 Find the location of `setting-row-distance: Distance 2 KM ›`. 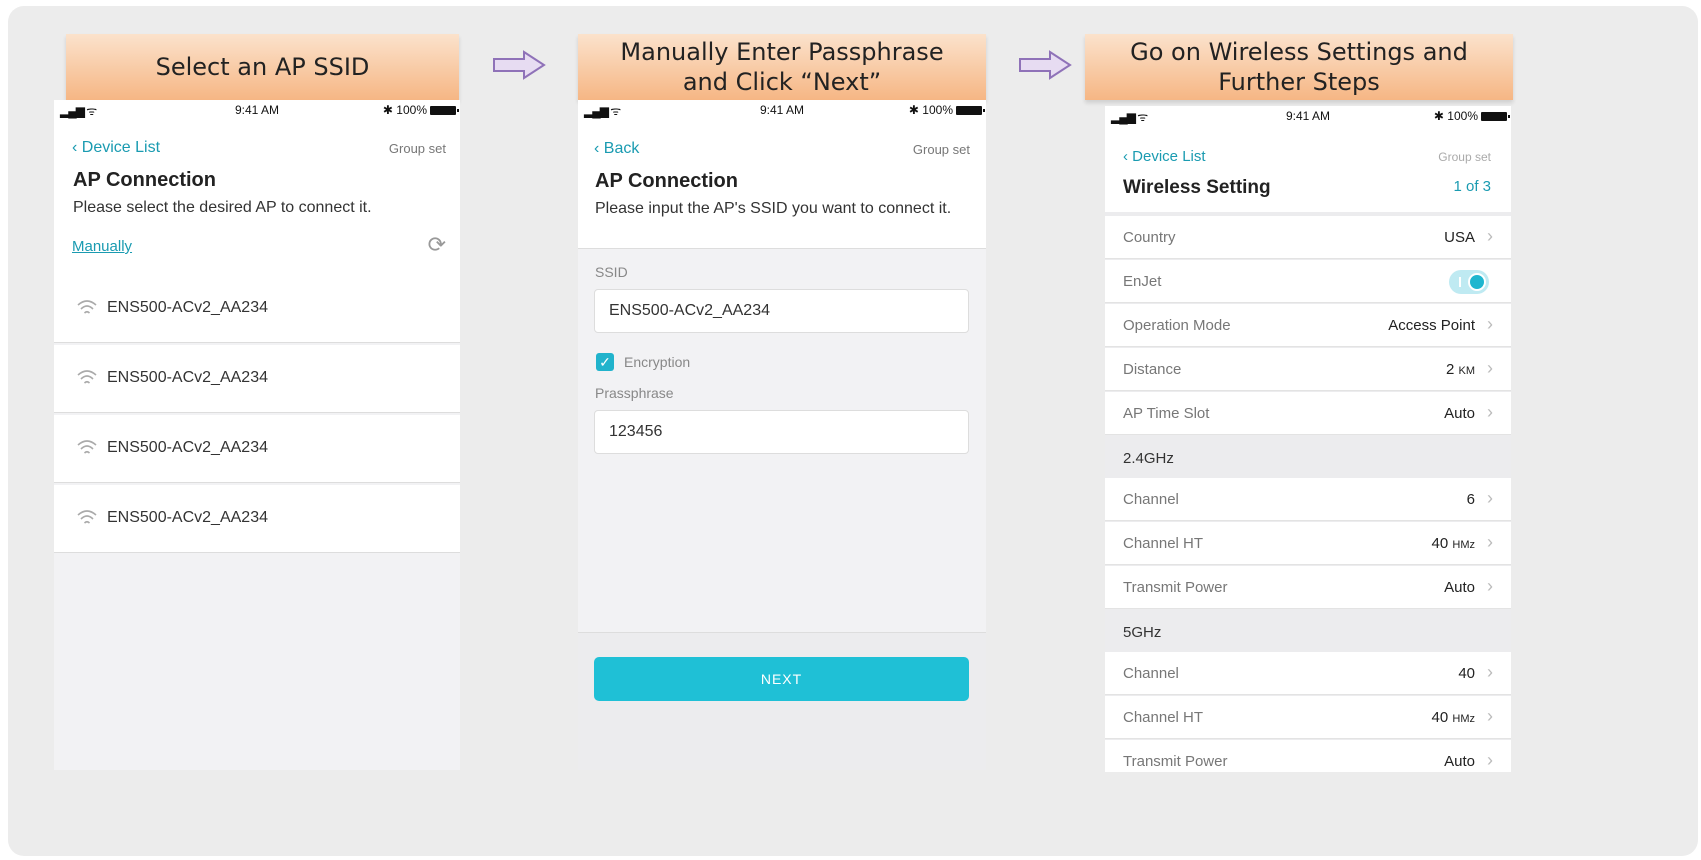

setting-row-distance: Distance 2 KM › is located at coordinates (1308, 369).